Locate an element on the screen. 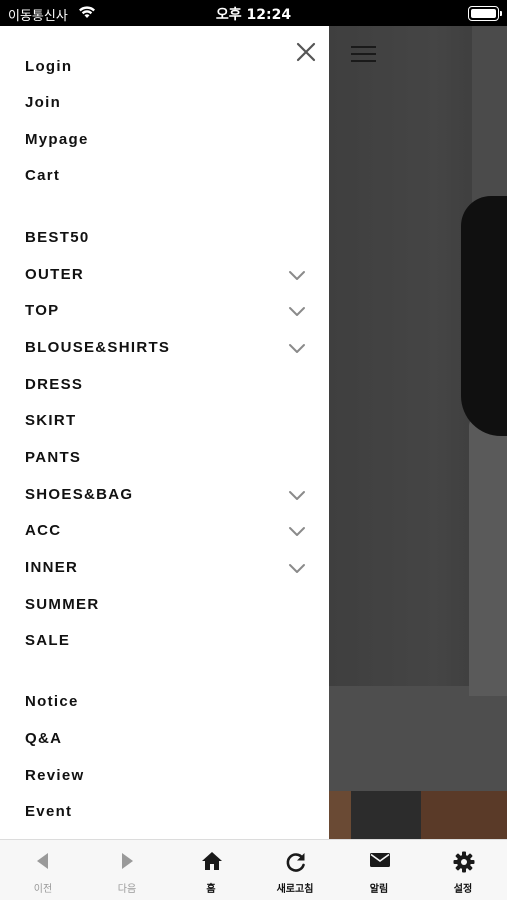  category-item-pants: PANTS is located at coordinates (164, 458).